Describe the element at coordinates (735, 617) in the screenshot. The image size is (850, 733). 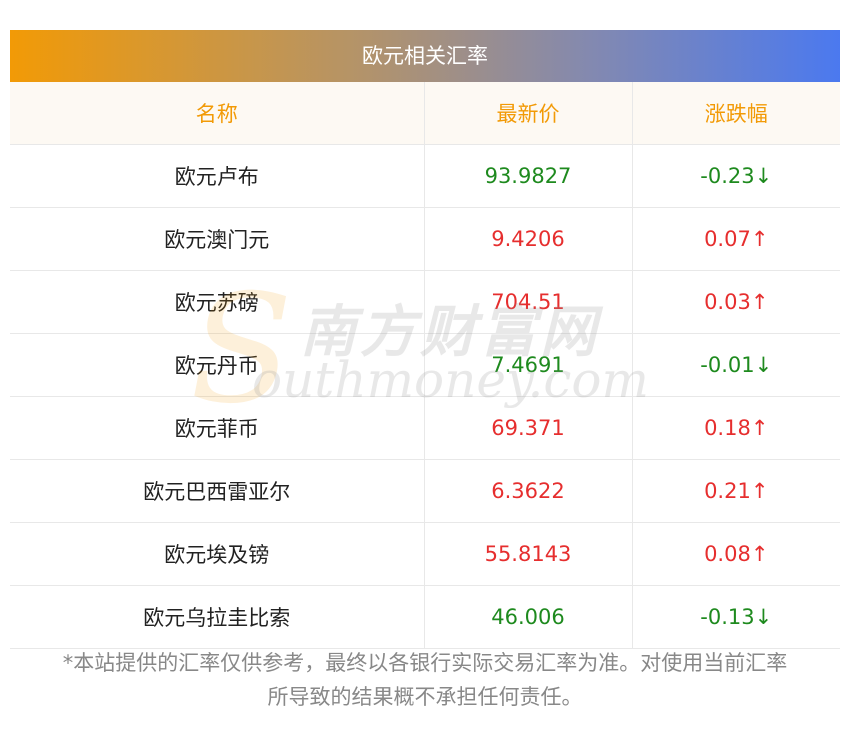
I see `change-percent: -0.13↓` at that location.